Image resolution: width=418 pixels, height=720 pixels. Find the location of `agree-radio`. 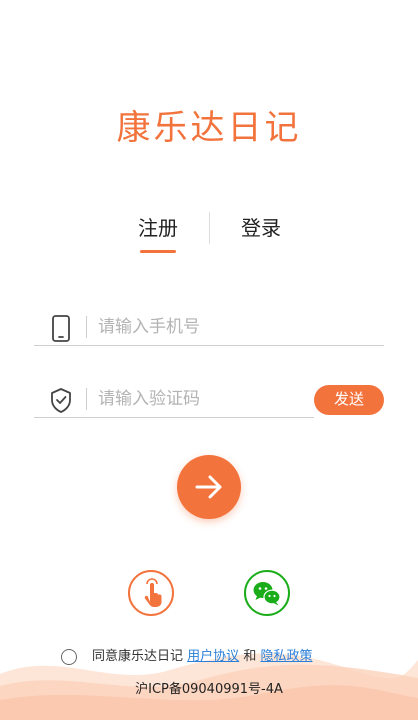

agree-radio is located at coordinates (69, 657).